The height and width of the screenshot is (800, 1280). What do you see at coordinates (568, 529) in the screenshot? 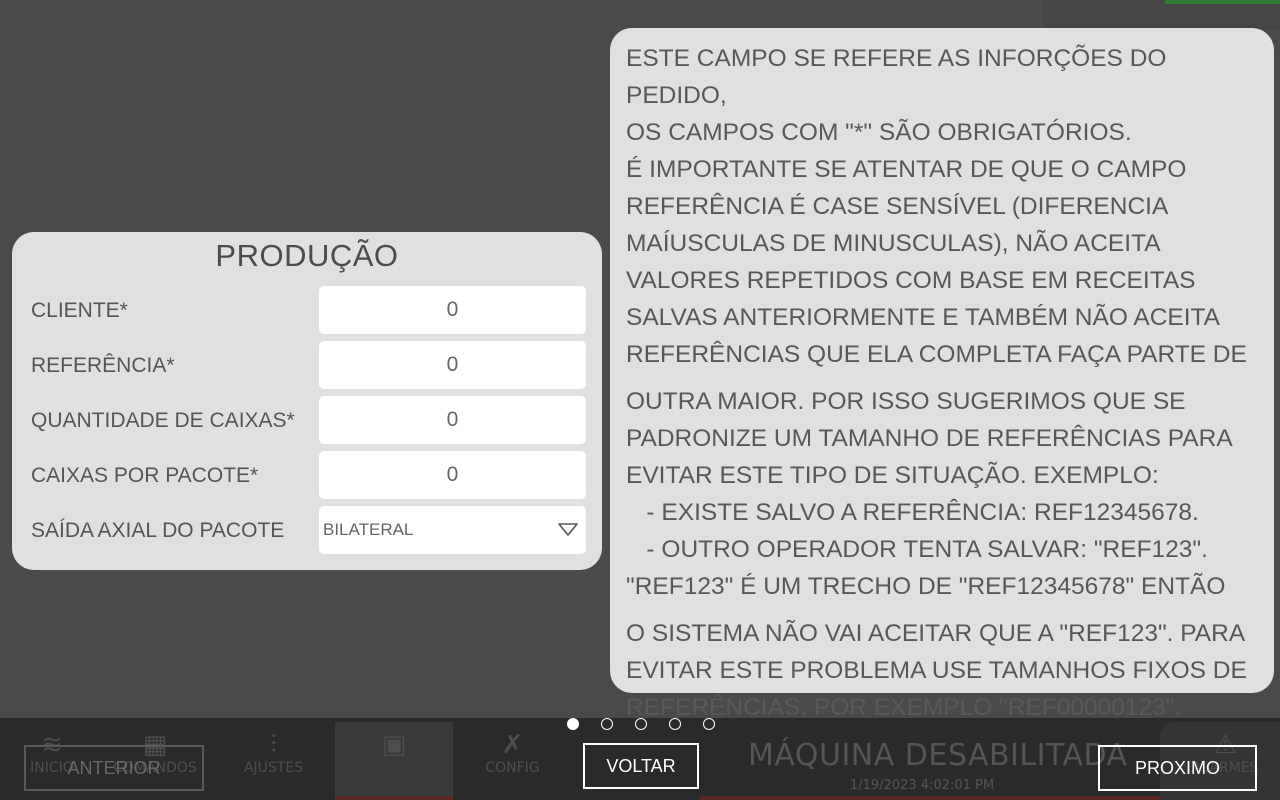
I see `chevron-down-icon` at bounding box center [568, 529].